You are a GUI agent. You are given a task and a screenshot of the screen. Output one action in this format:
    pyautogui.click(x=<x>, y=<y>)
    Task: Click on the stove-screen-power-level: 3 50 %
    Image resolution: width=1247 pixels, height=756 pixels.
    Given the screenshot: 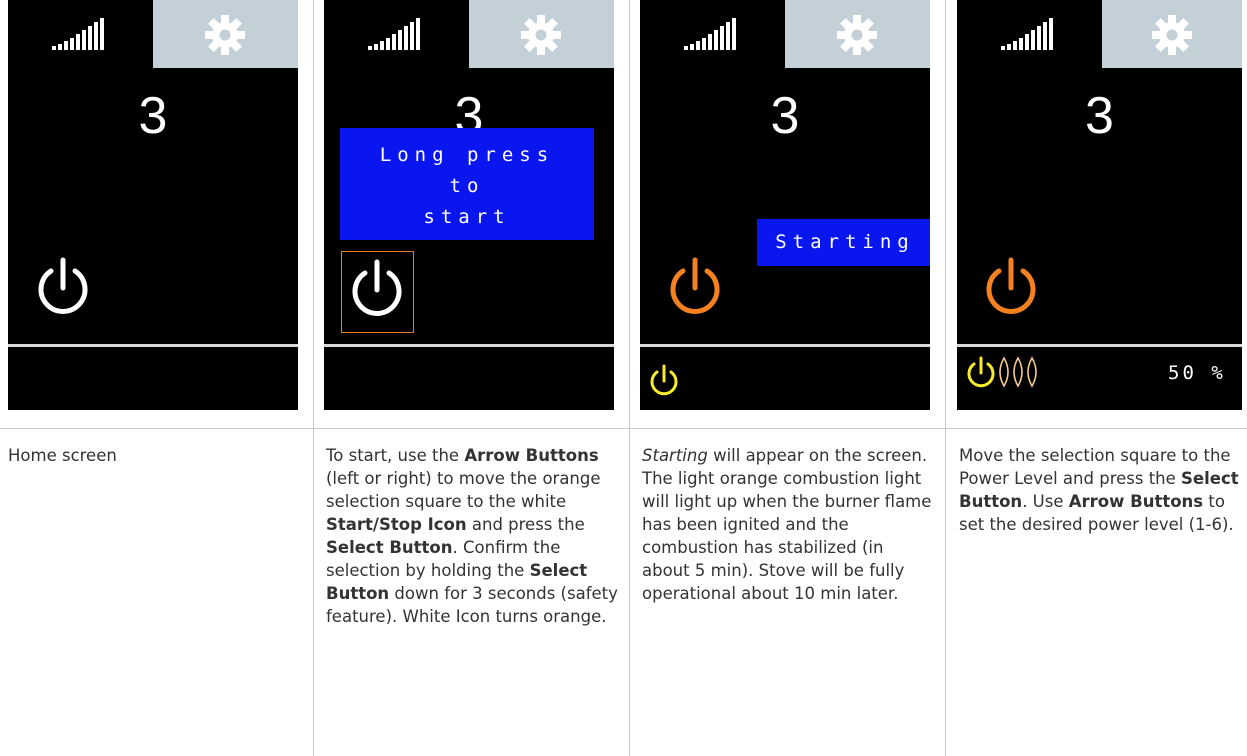 What is the action you would take?
    pyautogui.click(x=1099, y=205)
    